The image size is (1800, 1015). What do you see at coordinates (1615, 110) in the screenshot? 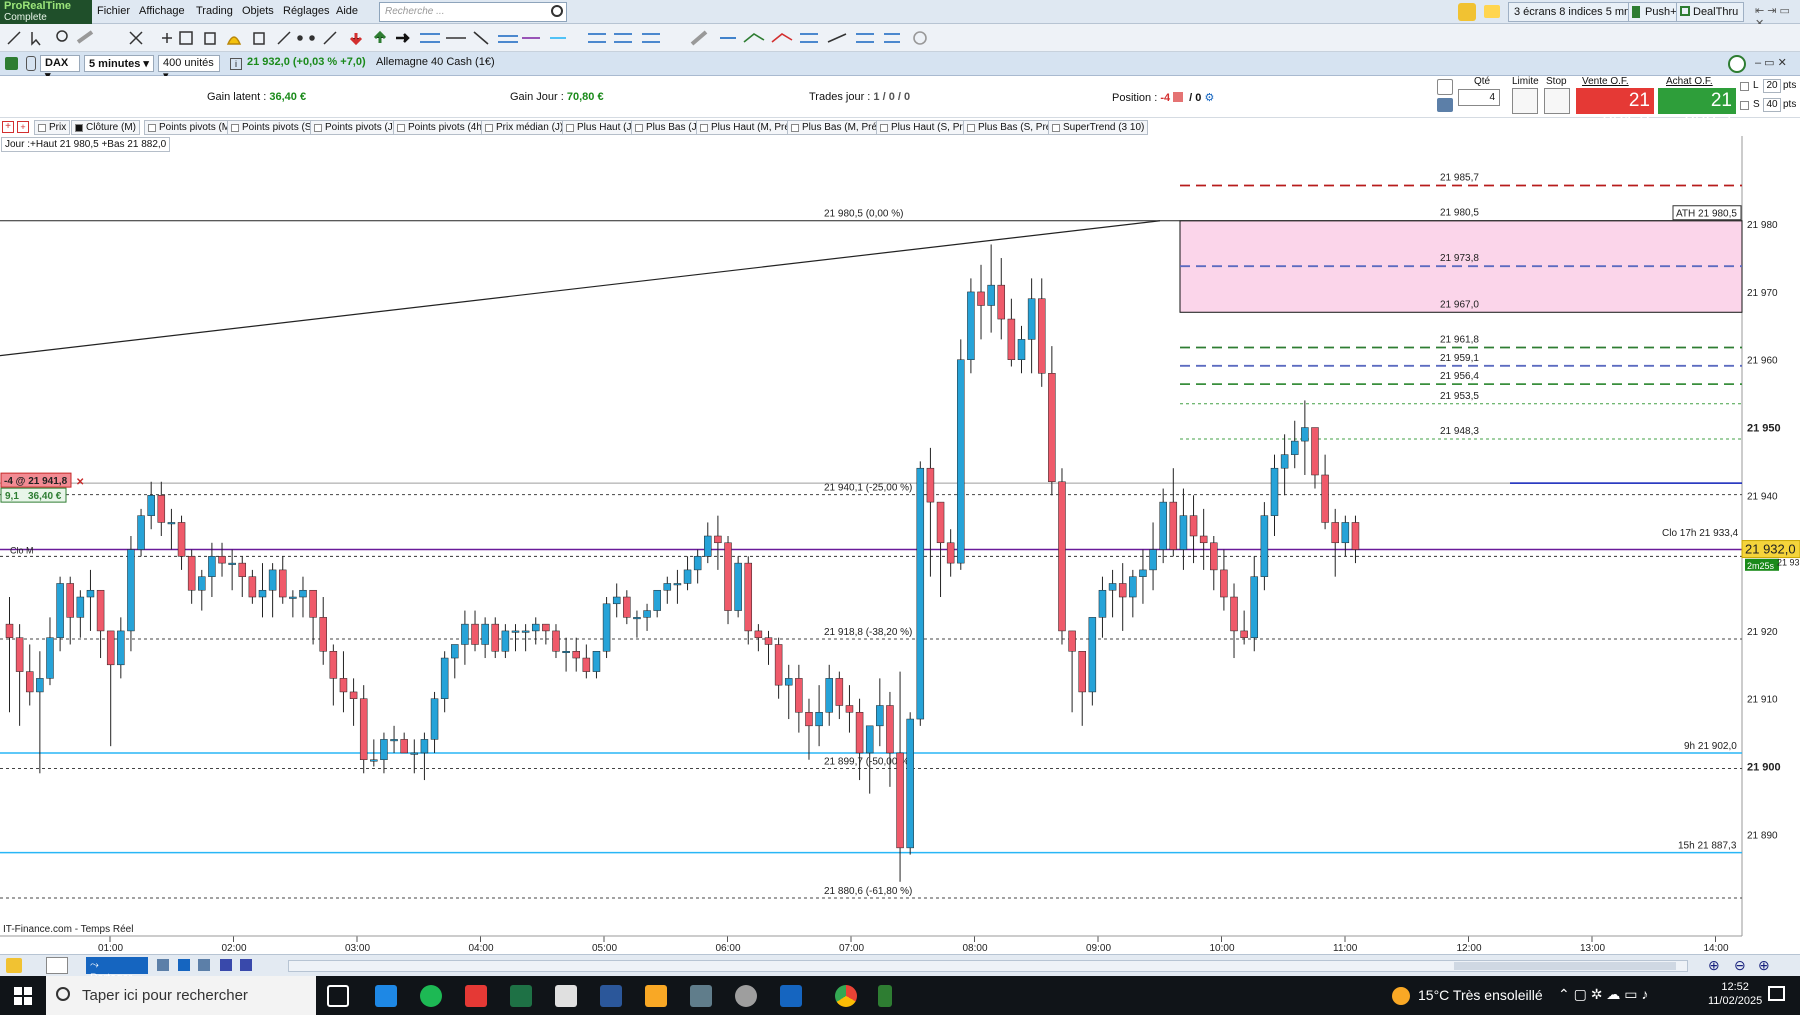
I see `sell-button: 21 931,3` at bounding box center [1615, 110].